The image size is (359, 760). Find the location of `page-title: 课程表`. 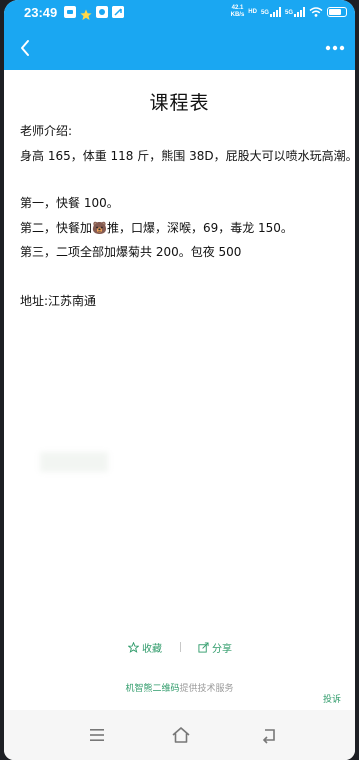

page-title: 课程表 is located at coordinates (179, 103).